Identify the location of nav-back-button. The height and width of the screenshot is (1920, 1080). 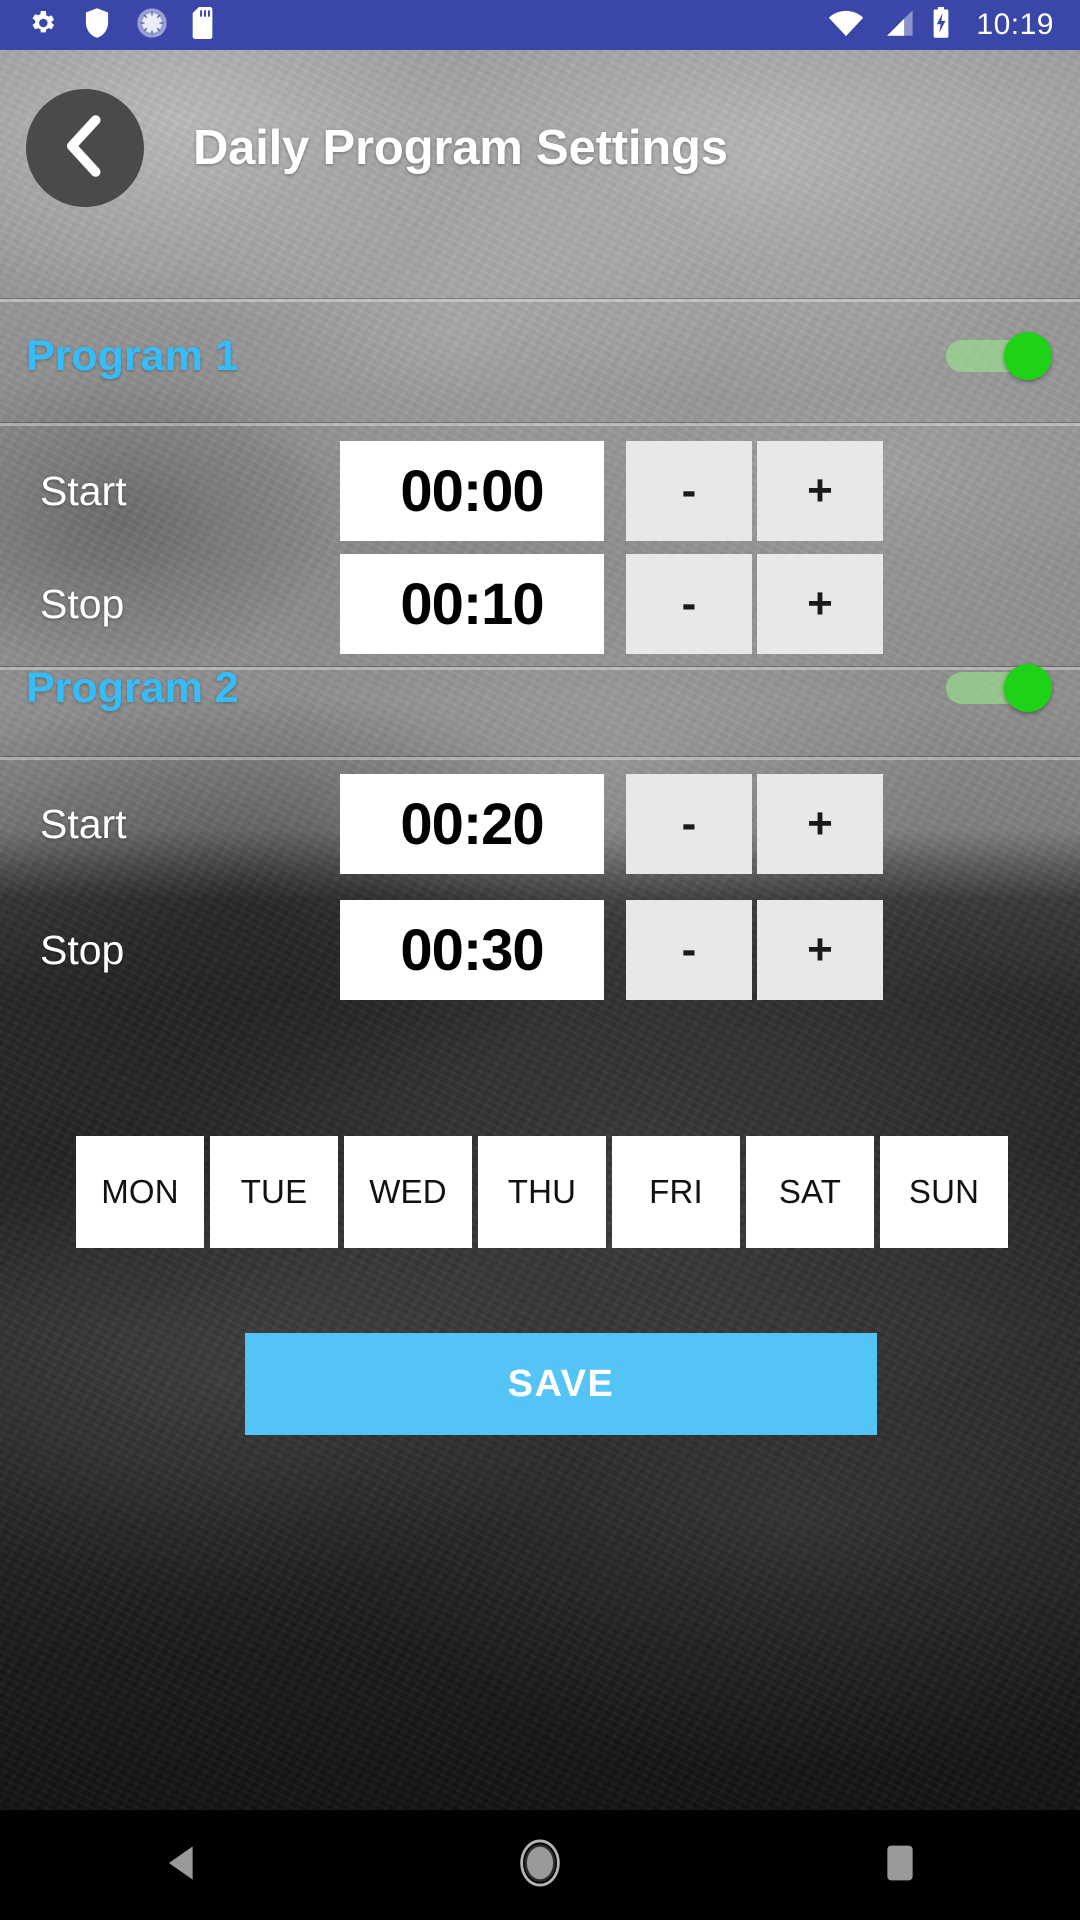
(180, 1865).